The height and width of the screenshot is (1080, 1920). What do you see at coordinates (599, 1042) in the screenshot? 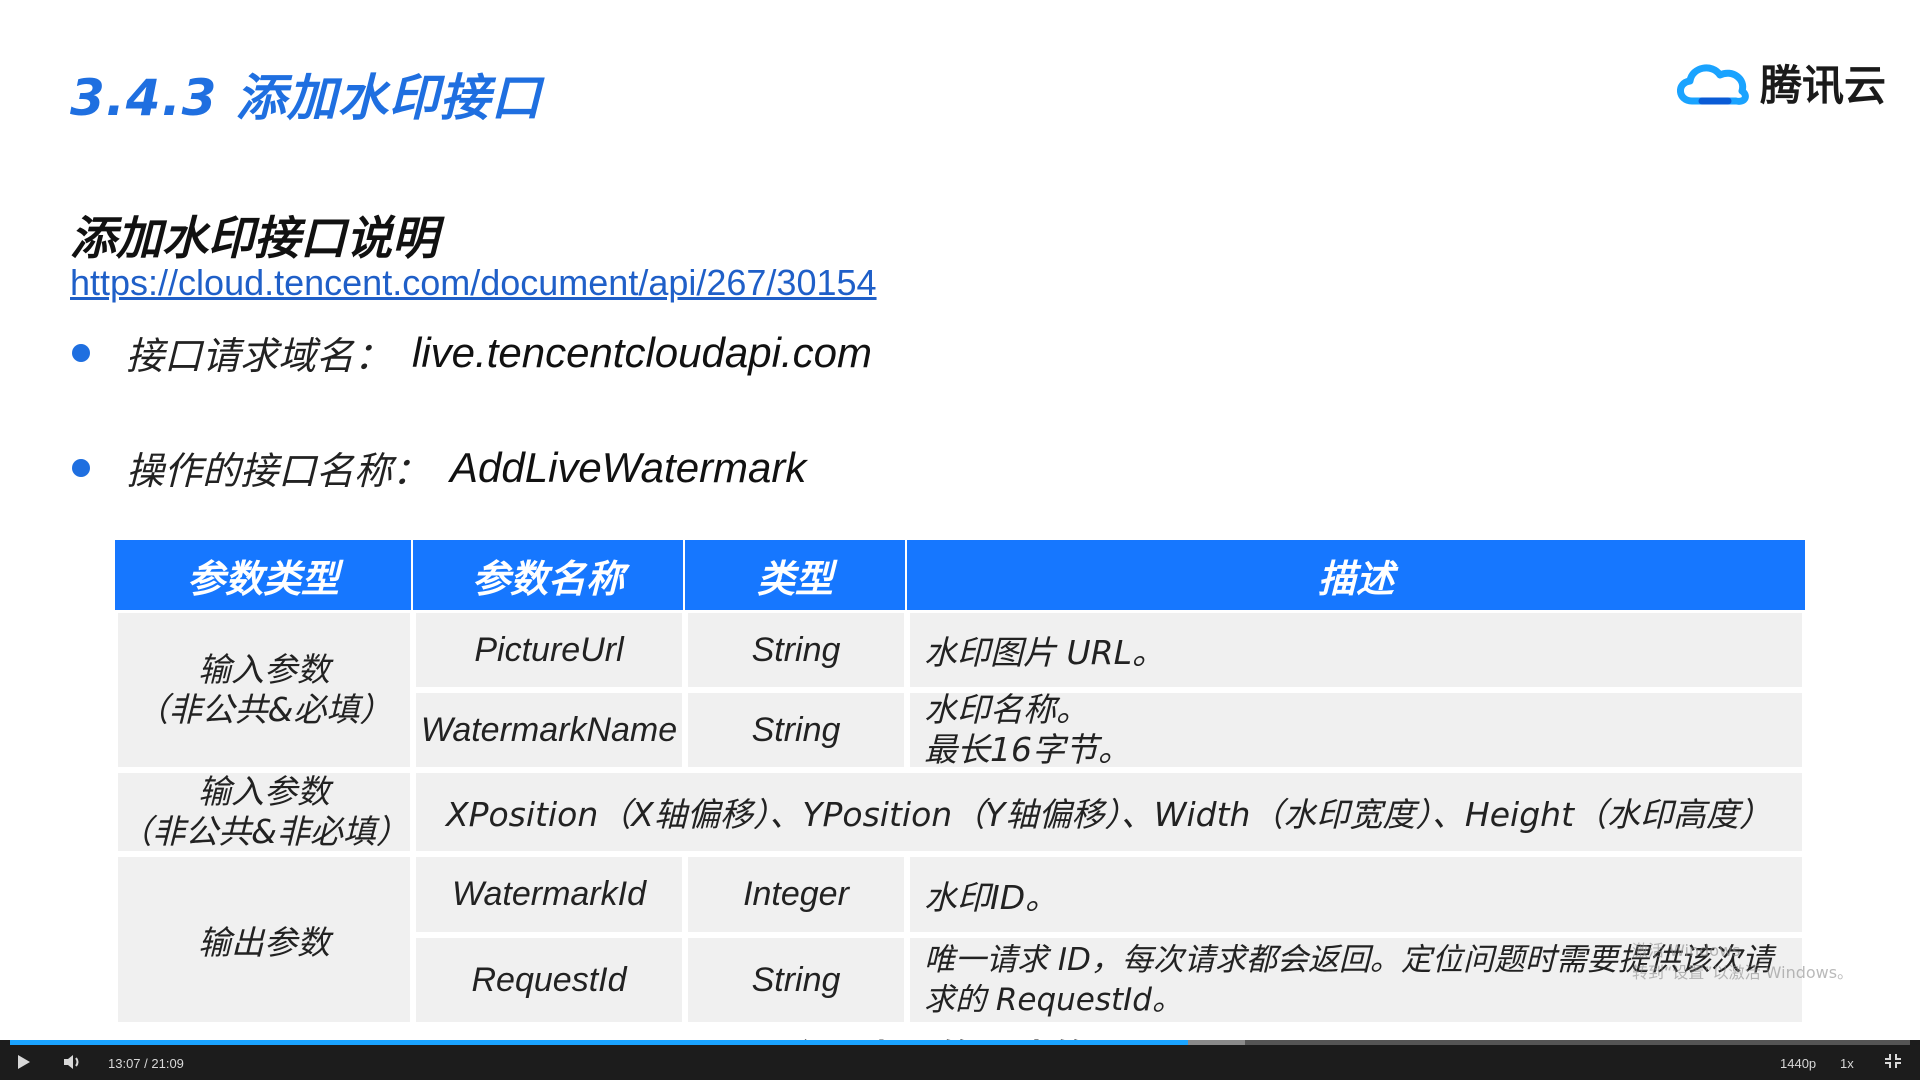
I see `played-fill` at bounding box center [599, 1042].